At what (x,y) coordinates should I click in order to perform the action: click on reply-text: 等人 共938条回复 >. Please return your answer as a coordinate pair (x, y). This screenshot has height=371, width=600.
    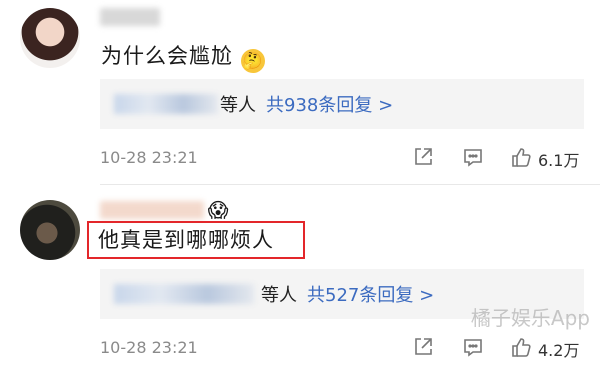
    Looking at the image, I should click on (306, 104).